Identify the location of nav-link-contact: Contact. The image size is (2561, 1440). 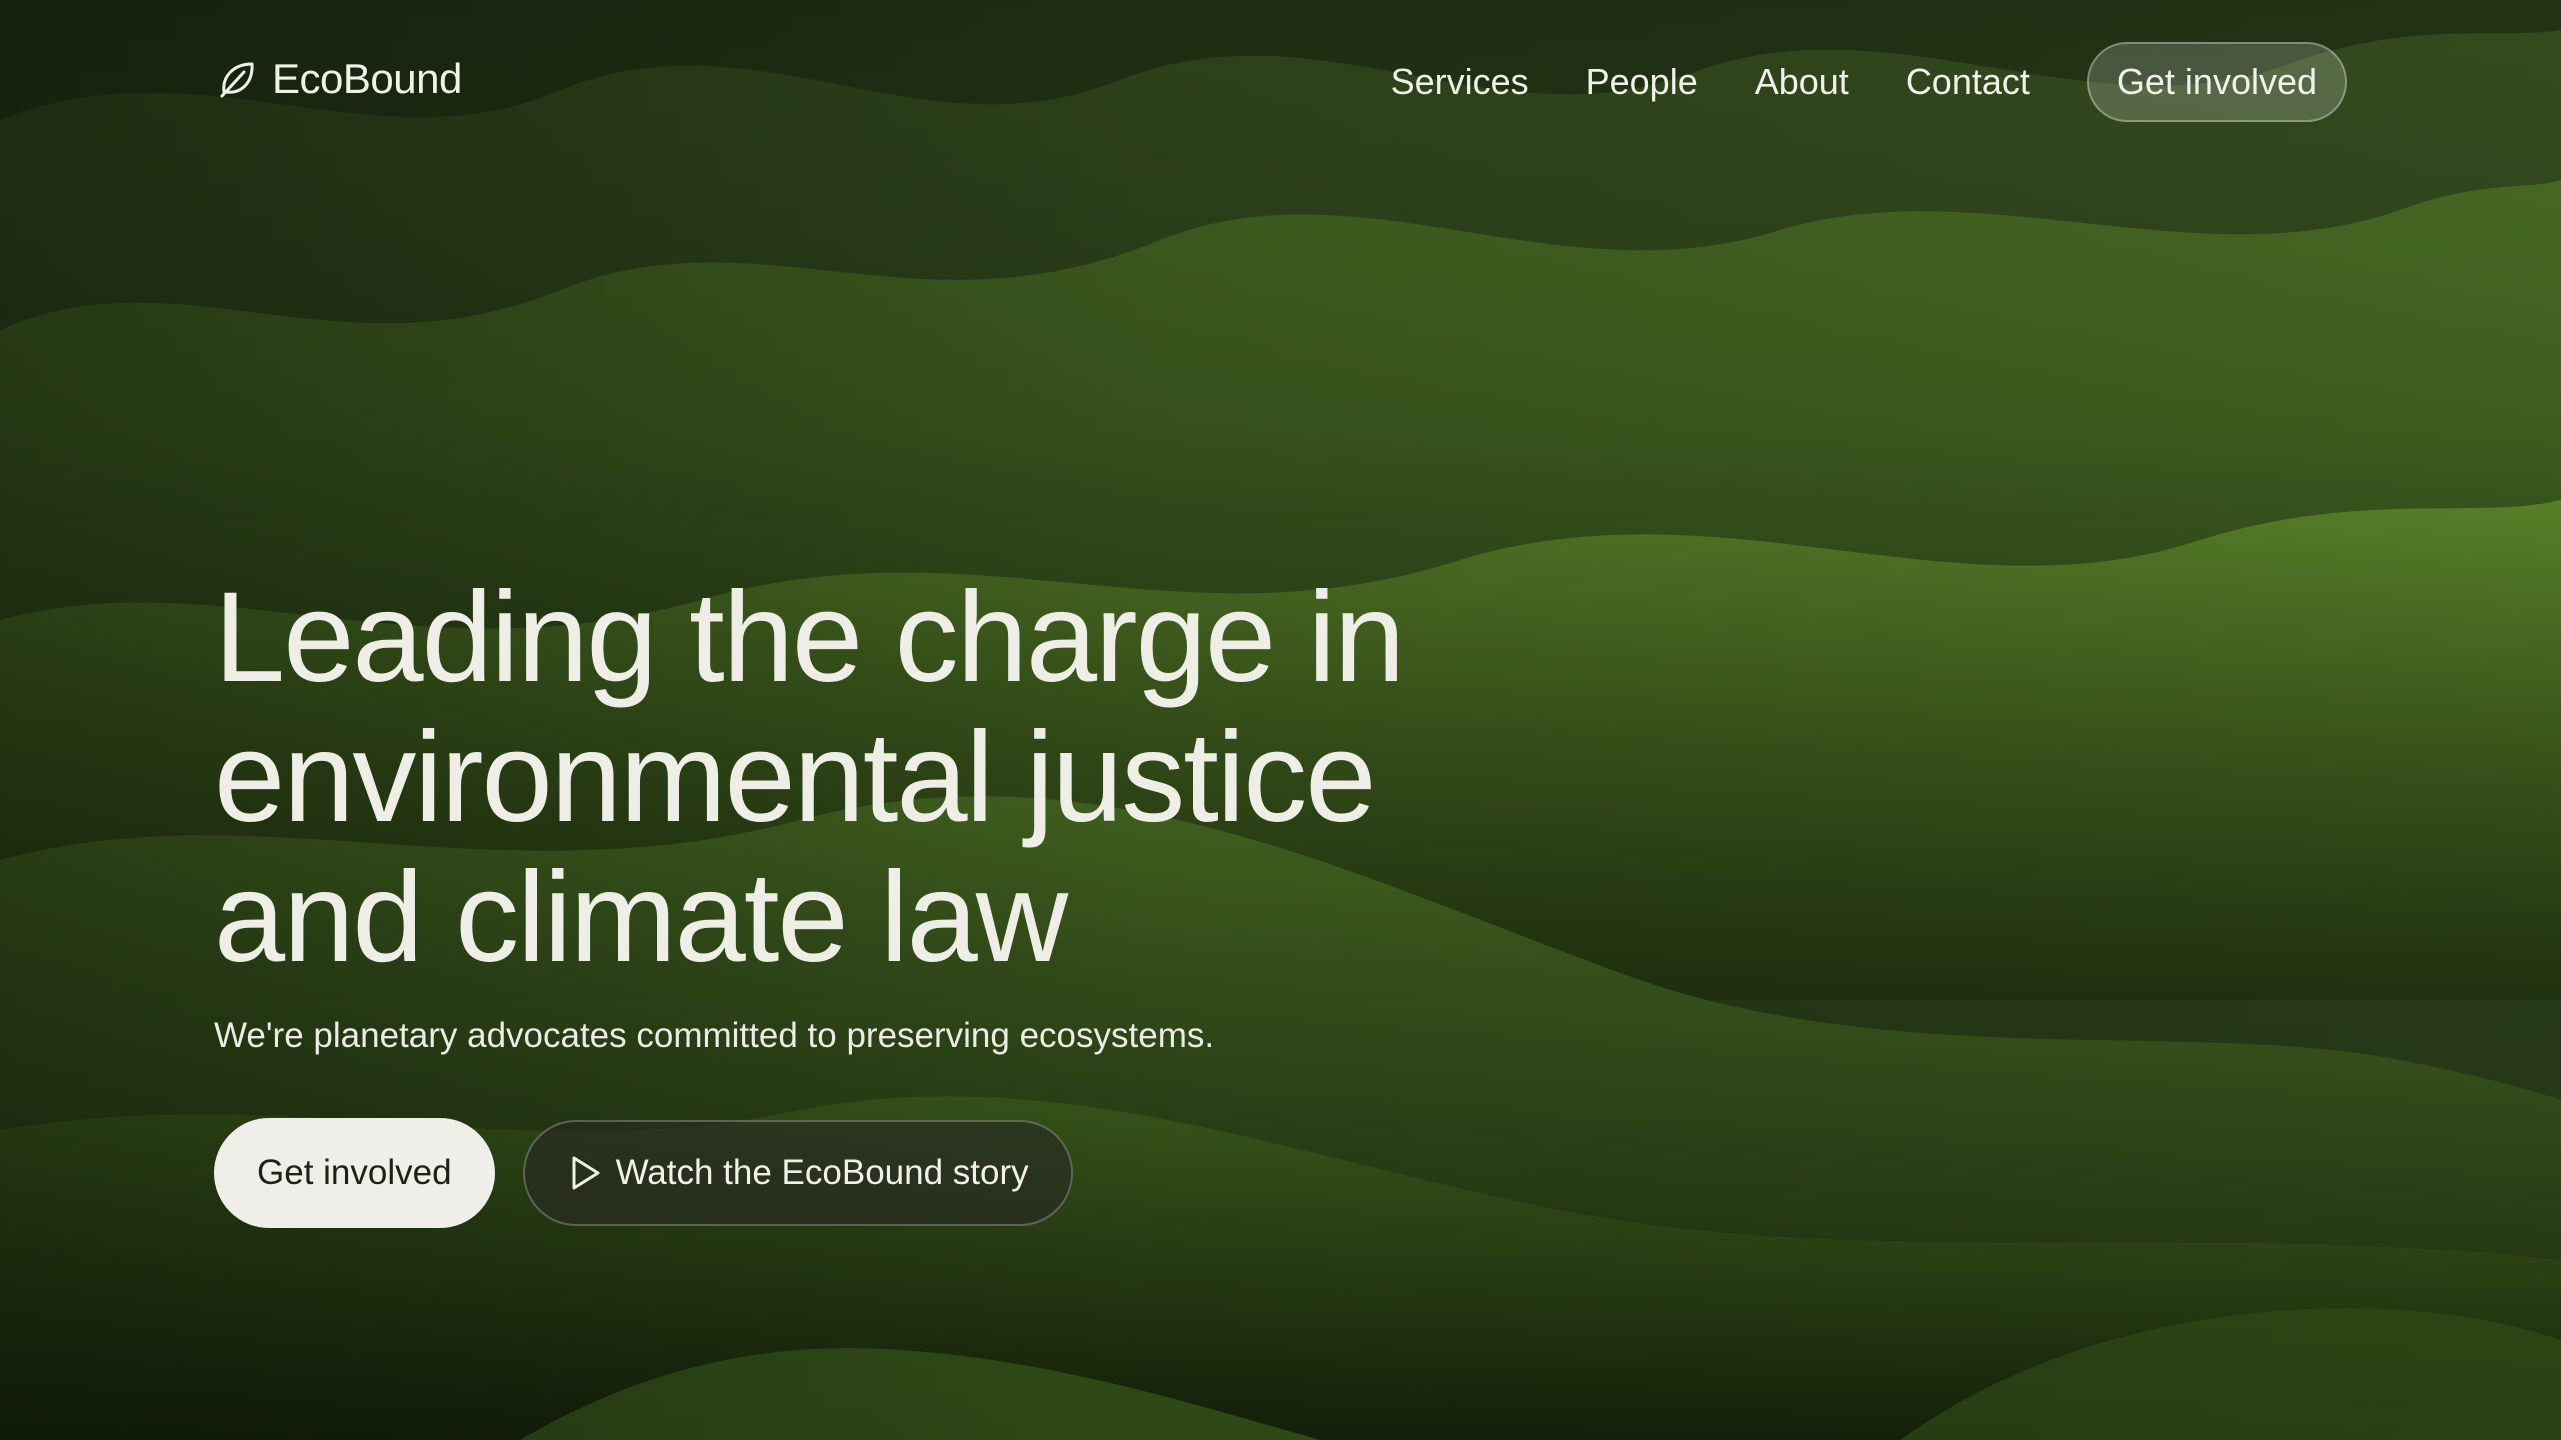
(1968, 82).